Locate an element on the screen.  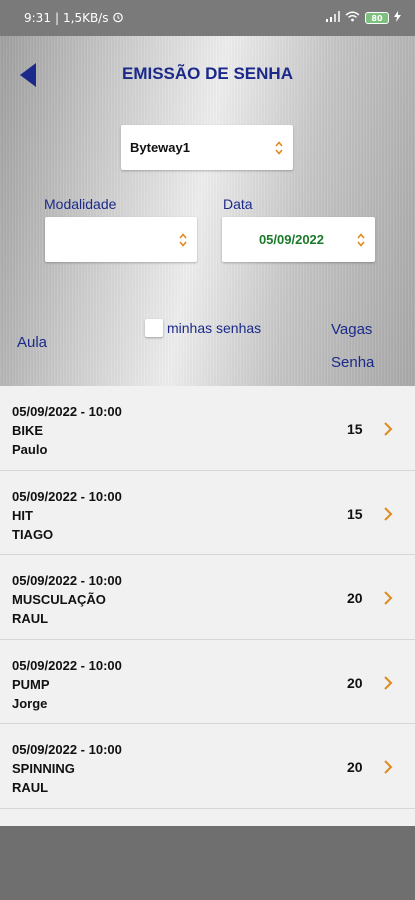
alarm-icon is located at coordinates (118, 18).